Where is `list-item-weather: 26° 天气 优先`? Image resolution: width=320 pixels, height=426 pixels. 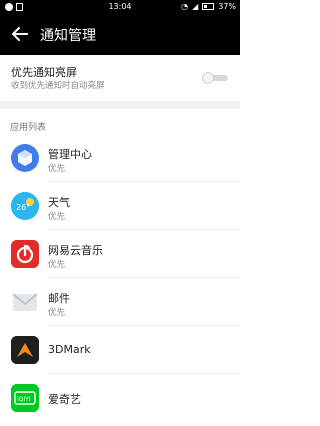 list-item-weather: 26° 天气 优先 is located at coordinates (120, 206).